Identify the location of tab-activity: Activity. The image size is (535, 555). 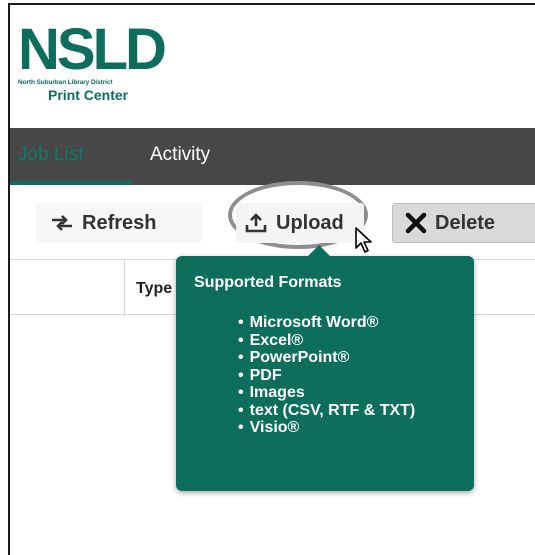
(180, 155).